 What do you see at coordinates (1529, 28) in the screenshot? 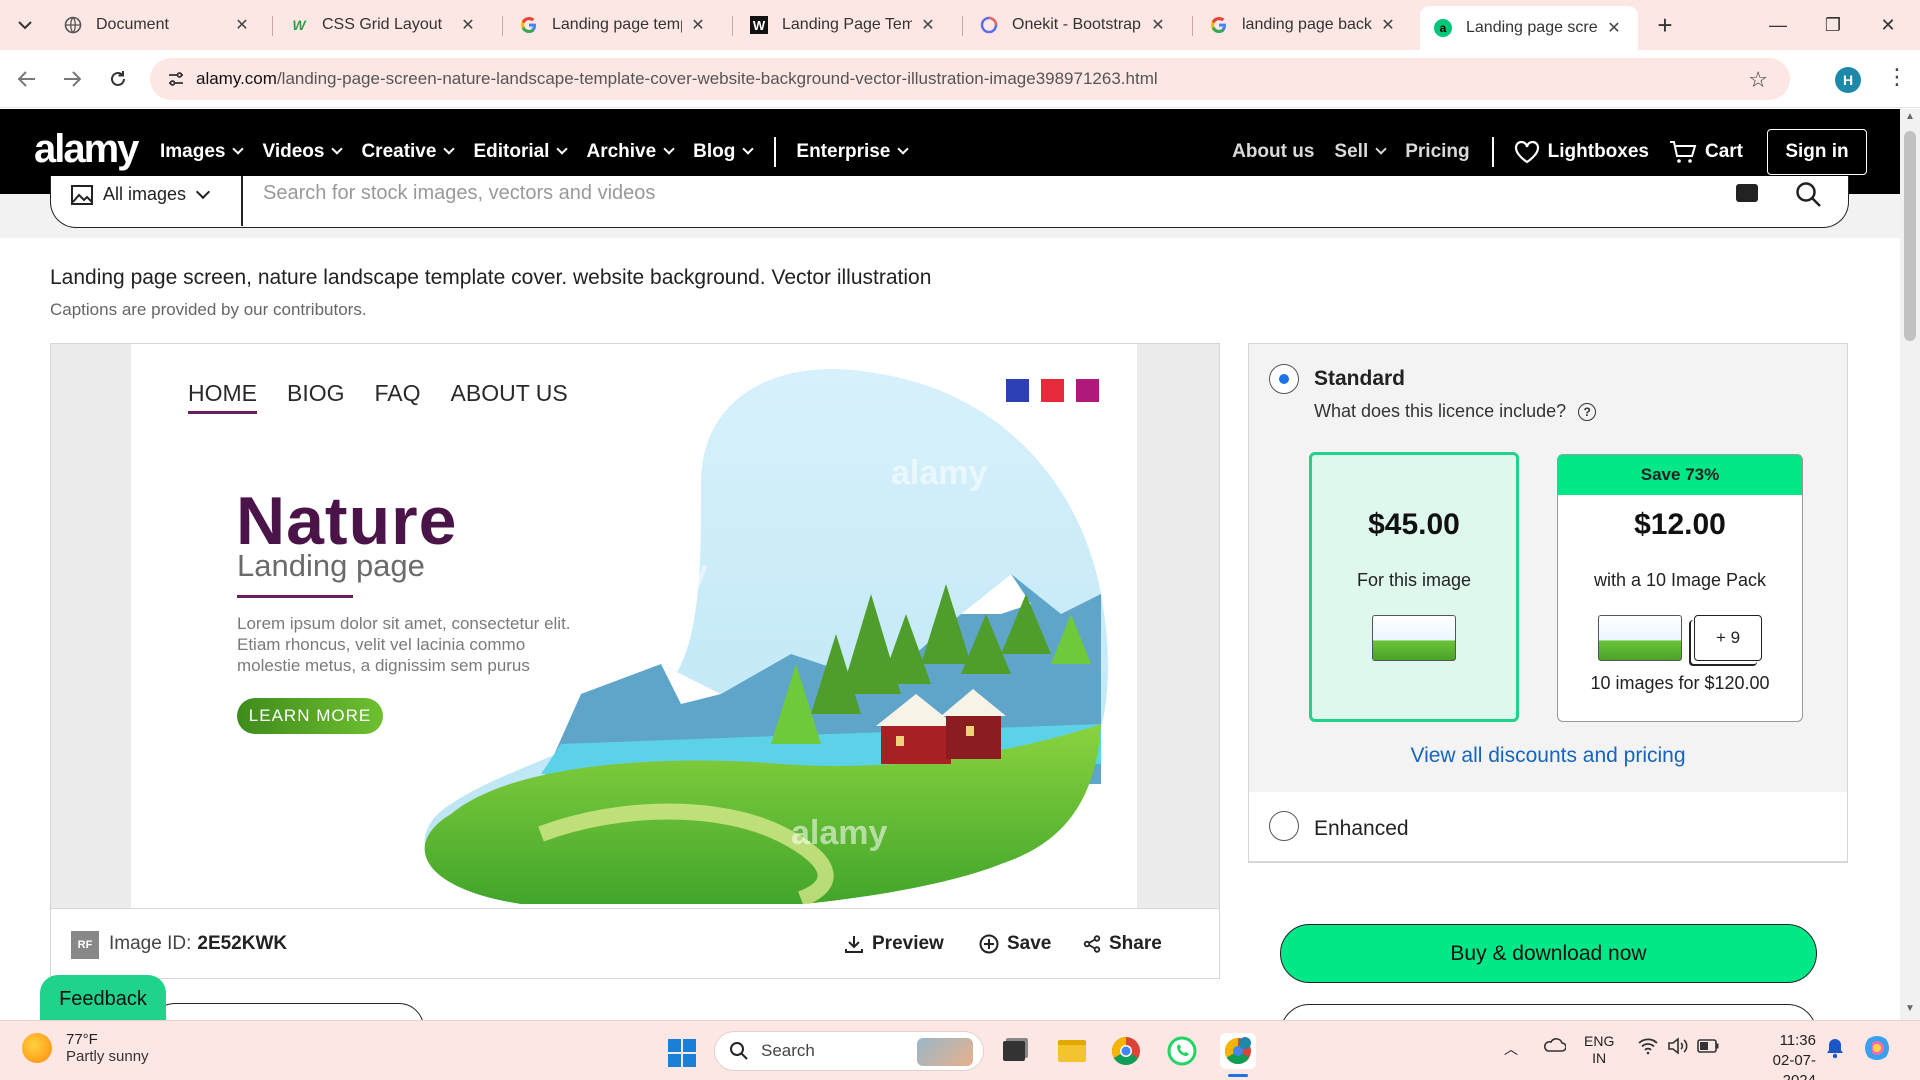
I see `tab-alamy-active: a Landing page screen, ✕` at bounding box center [1529, 28].